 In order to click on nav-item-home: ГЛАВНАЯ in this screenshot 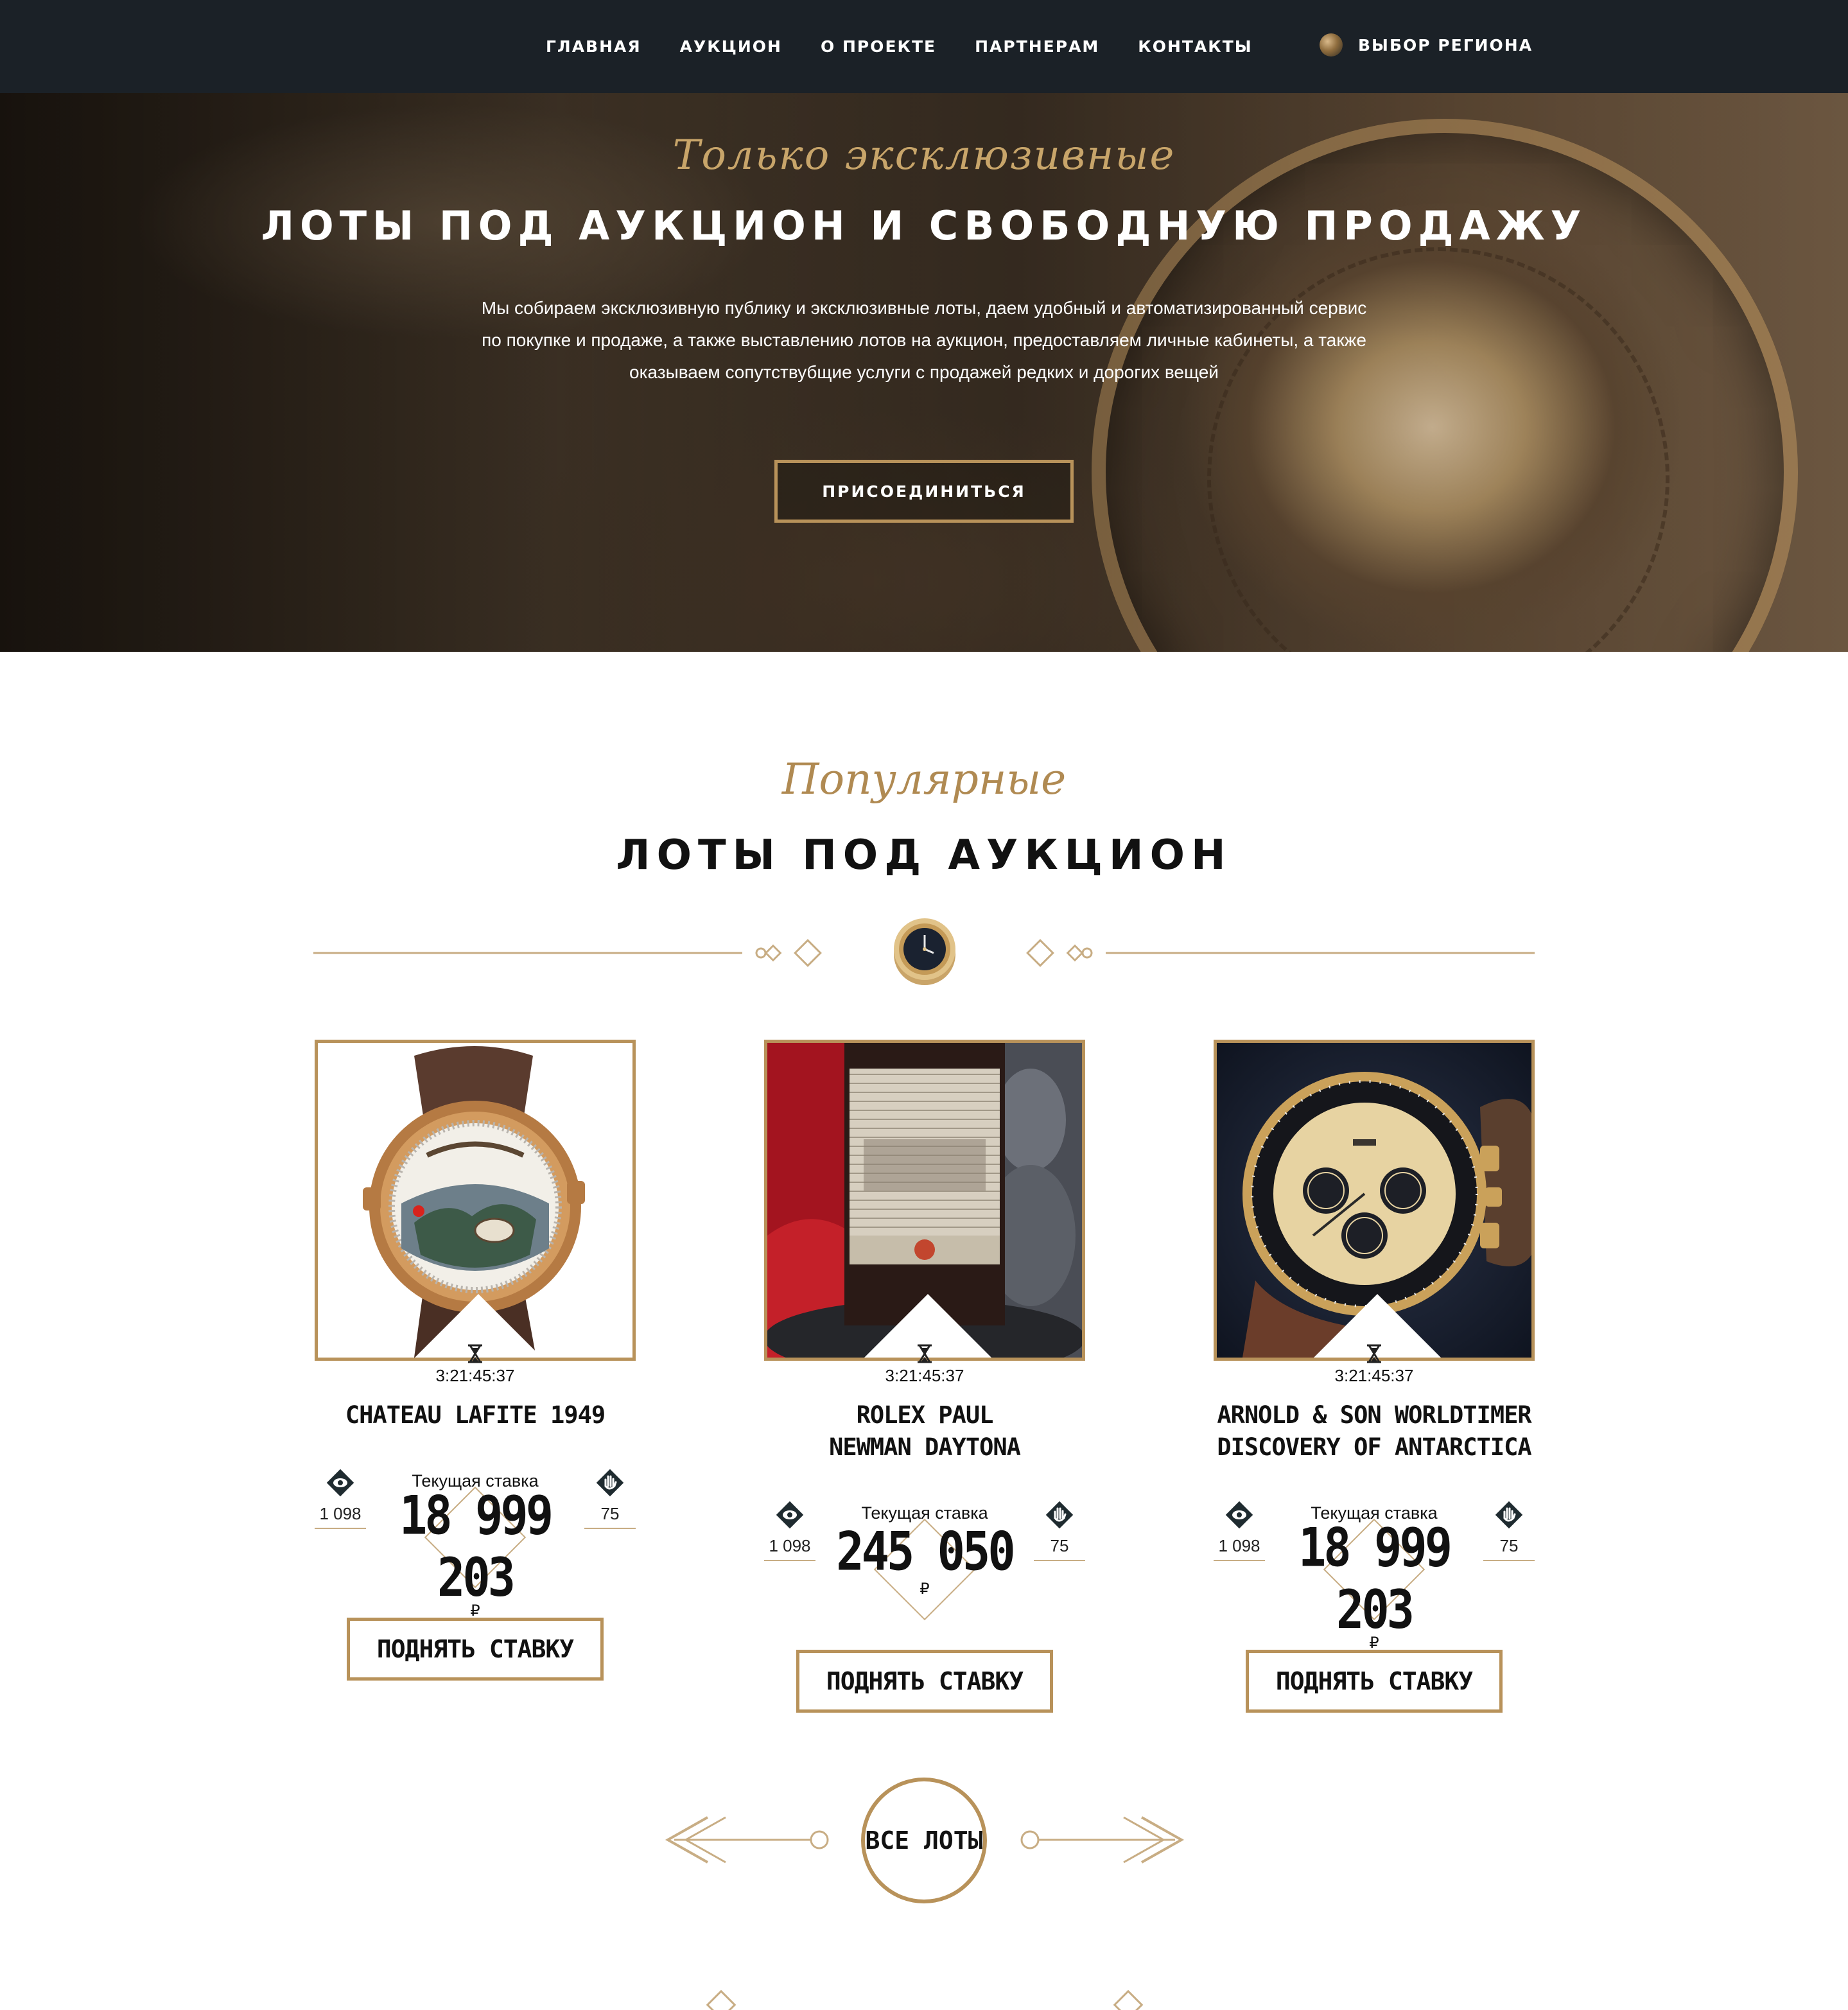, I will do `click(593, 46)`.